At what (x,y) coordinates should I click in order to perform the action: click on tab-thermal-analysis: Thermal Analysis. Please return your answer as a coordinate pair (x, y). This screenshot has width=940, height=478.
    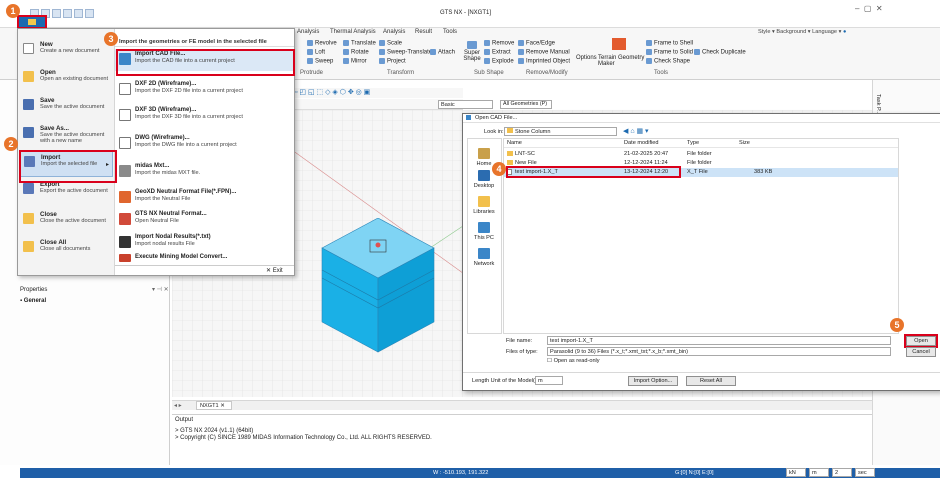
    Looking at the image, I should click on (353, 32).